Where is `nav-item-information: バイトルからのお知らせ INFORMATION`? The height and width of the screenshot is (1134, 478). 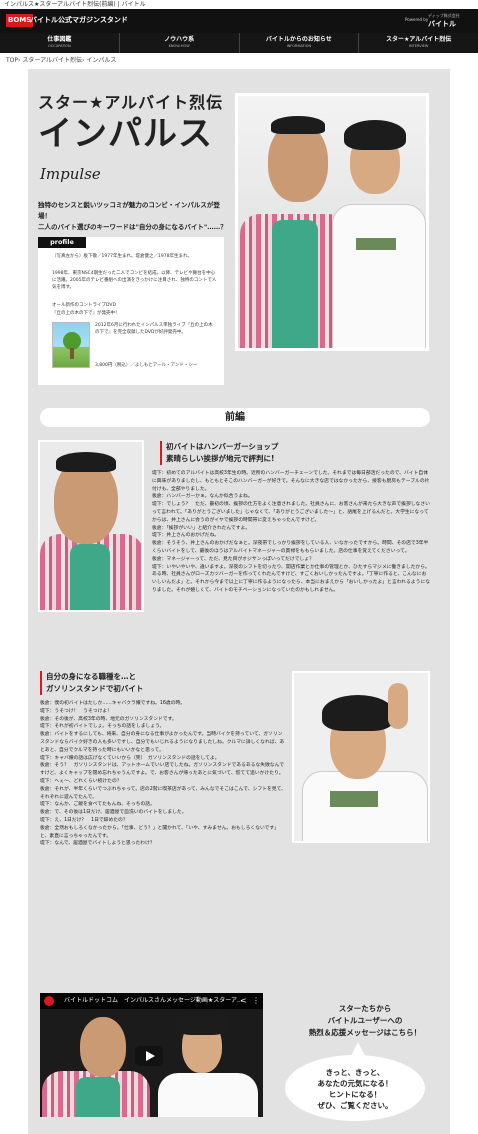 nav-item-information: バイトルからのお知らせ INFORMATION is located at coordinates (300, 43).